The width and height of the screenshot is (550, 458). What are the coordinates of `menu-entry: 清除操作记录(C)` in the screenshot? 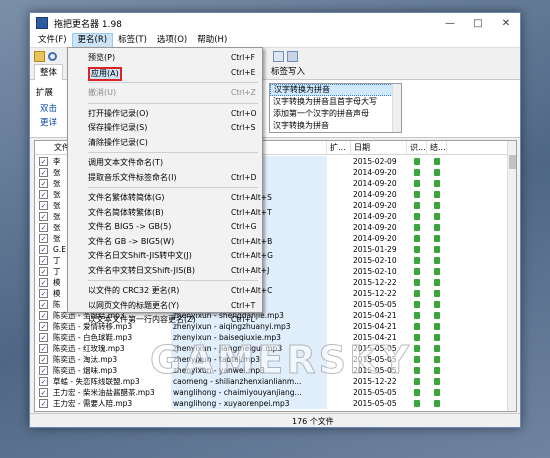 It's located at (165, 143).